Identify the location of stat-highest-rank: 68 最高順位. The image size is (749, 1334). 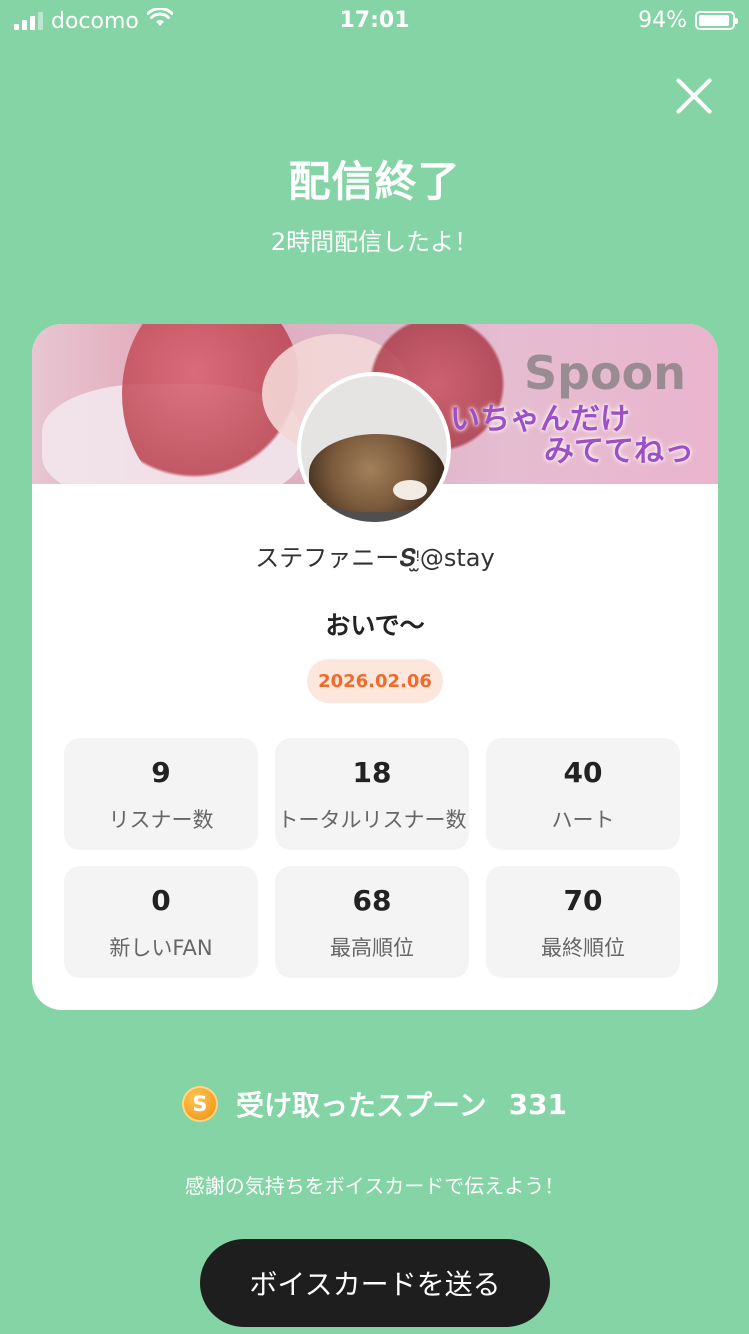
(372, 922).